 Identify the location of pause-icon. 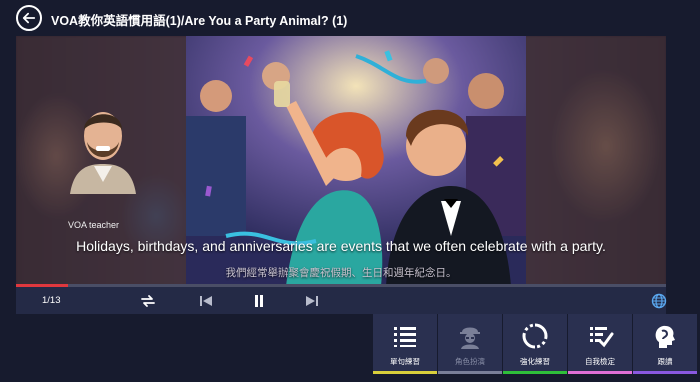
(259, 301).